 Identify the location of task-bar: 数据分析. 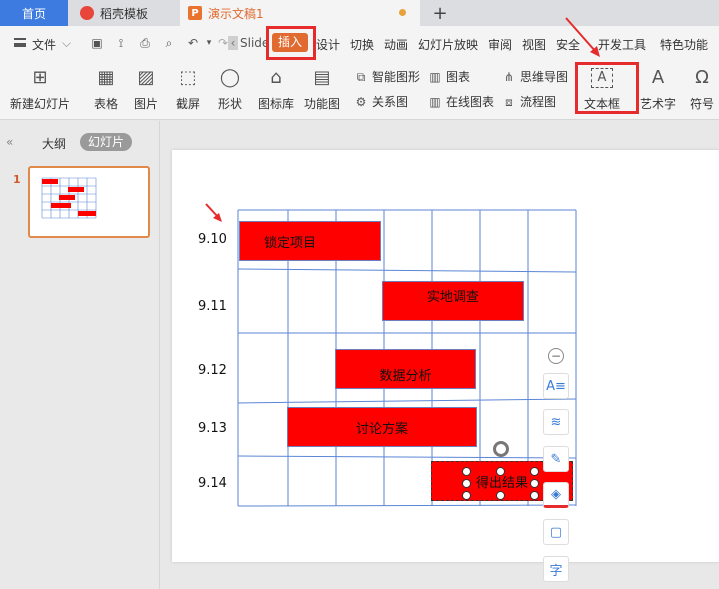
(405, 369).